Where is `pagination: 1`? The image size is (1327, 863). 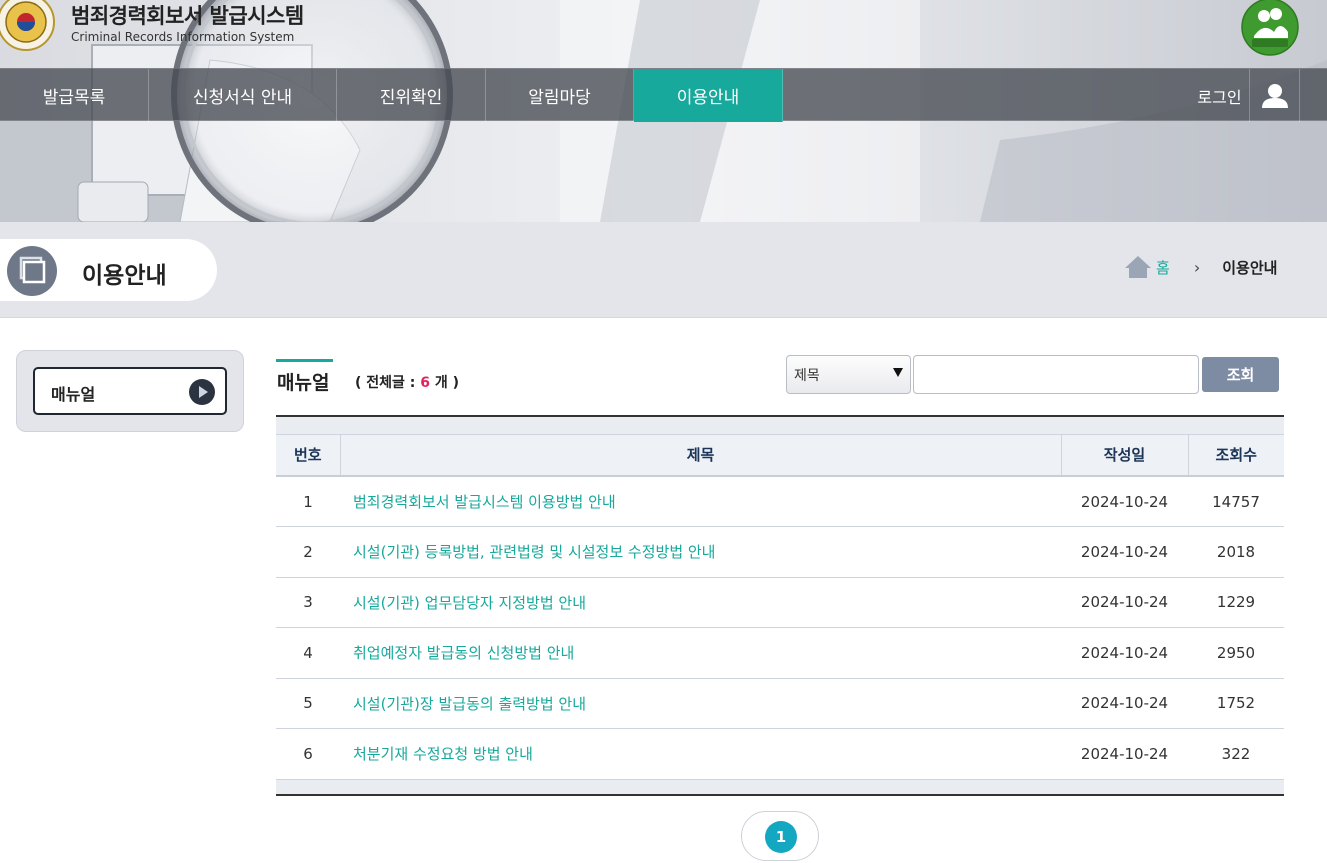
pagination: 1 is located at coordinates (780, 836).